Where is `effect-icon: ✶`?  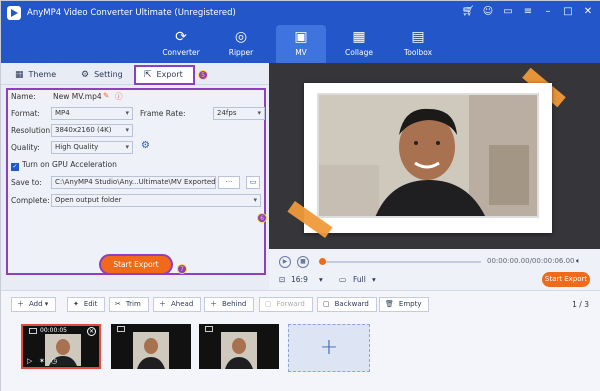
effect-icon: ✶ is located at coordinates (42, 361).